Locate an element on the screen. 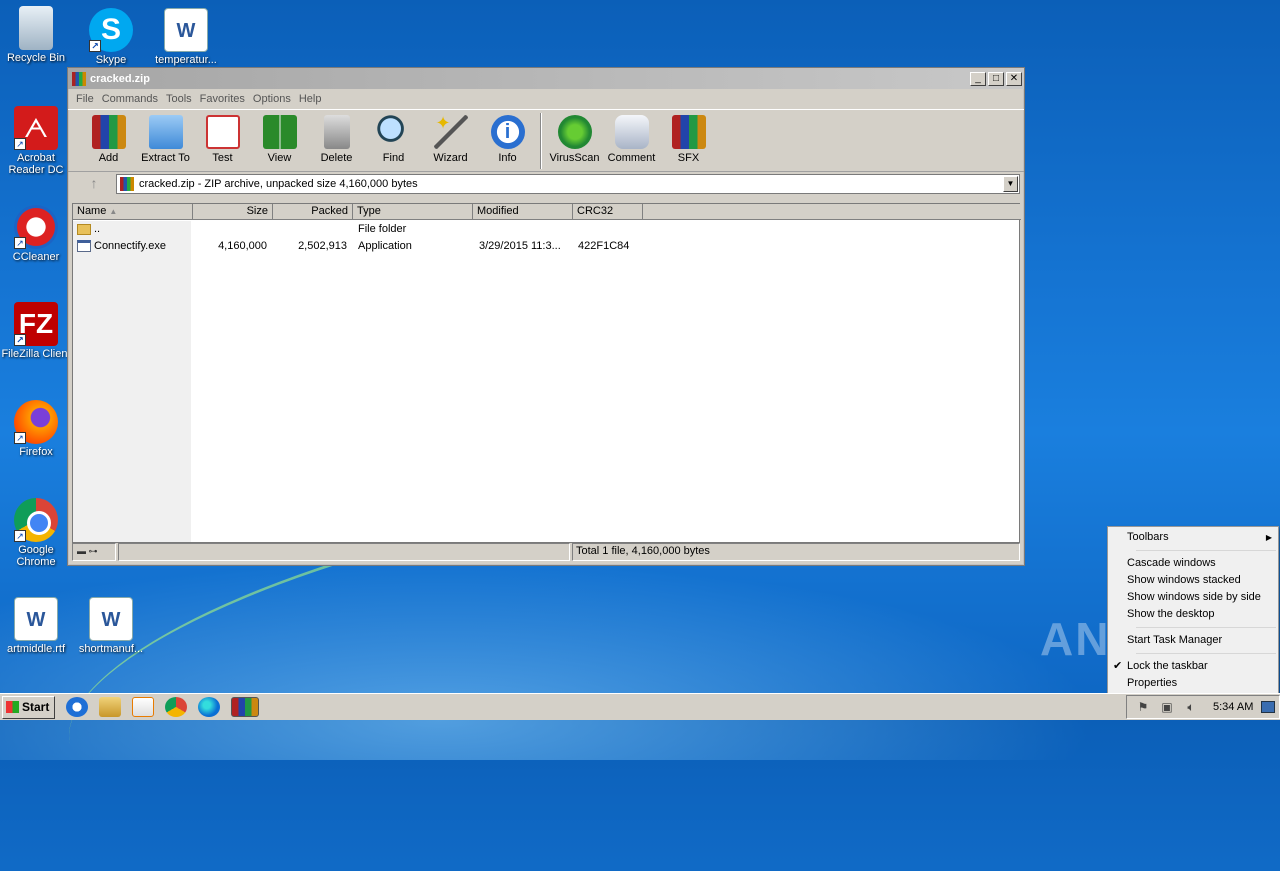  menu-item-properties: Properties is located at coordinates (1193, 683).